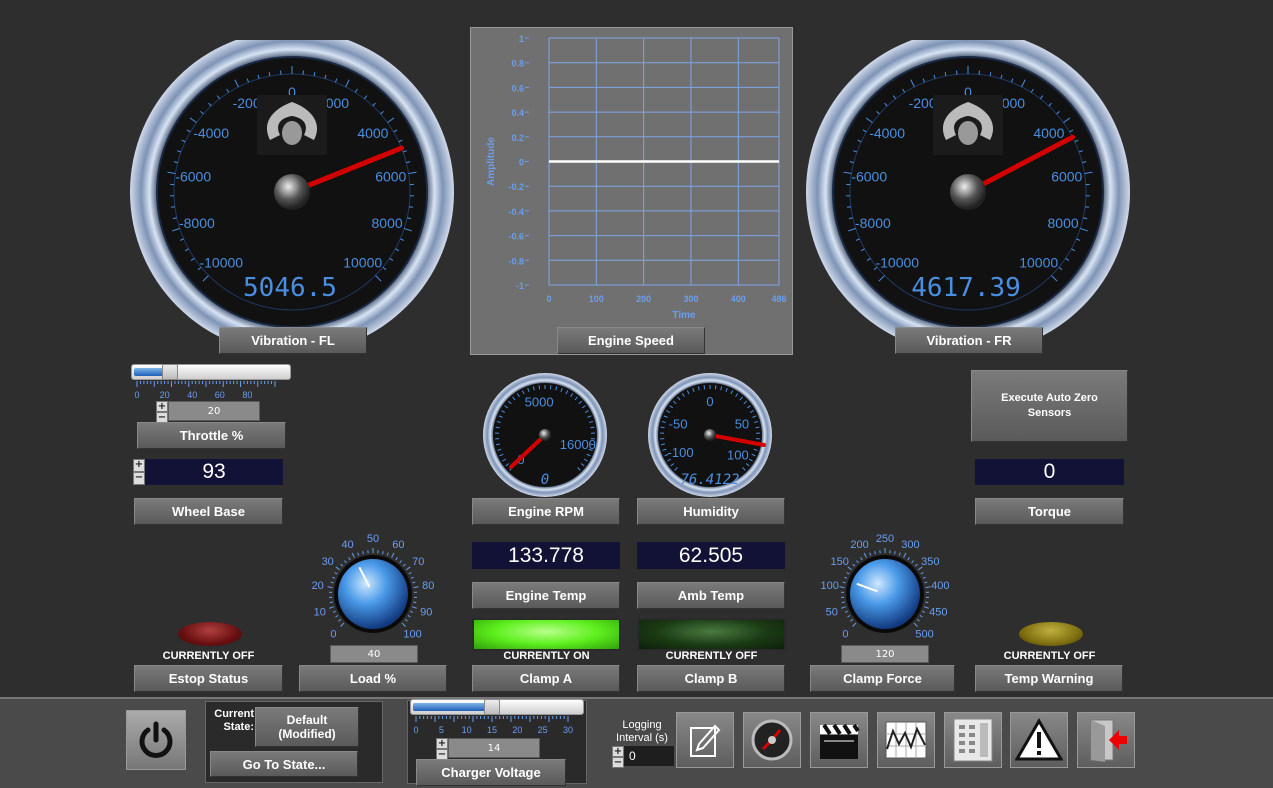  I want to click on clapperboard-button, so click(839, 740).